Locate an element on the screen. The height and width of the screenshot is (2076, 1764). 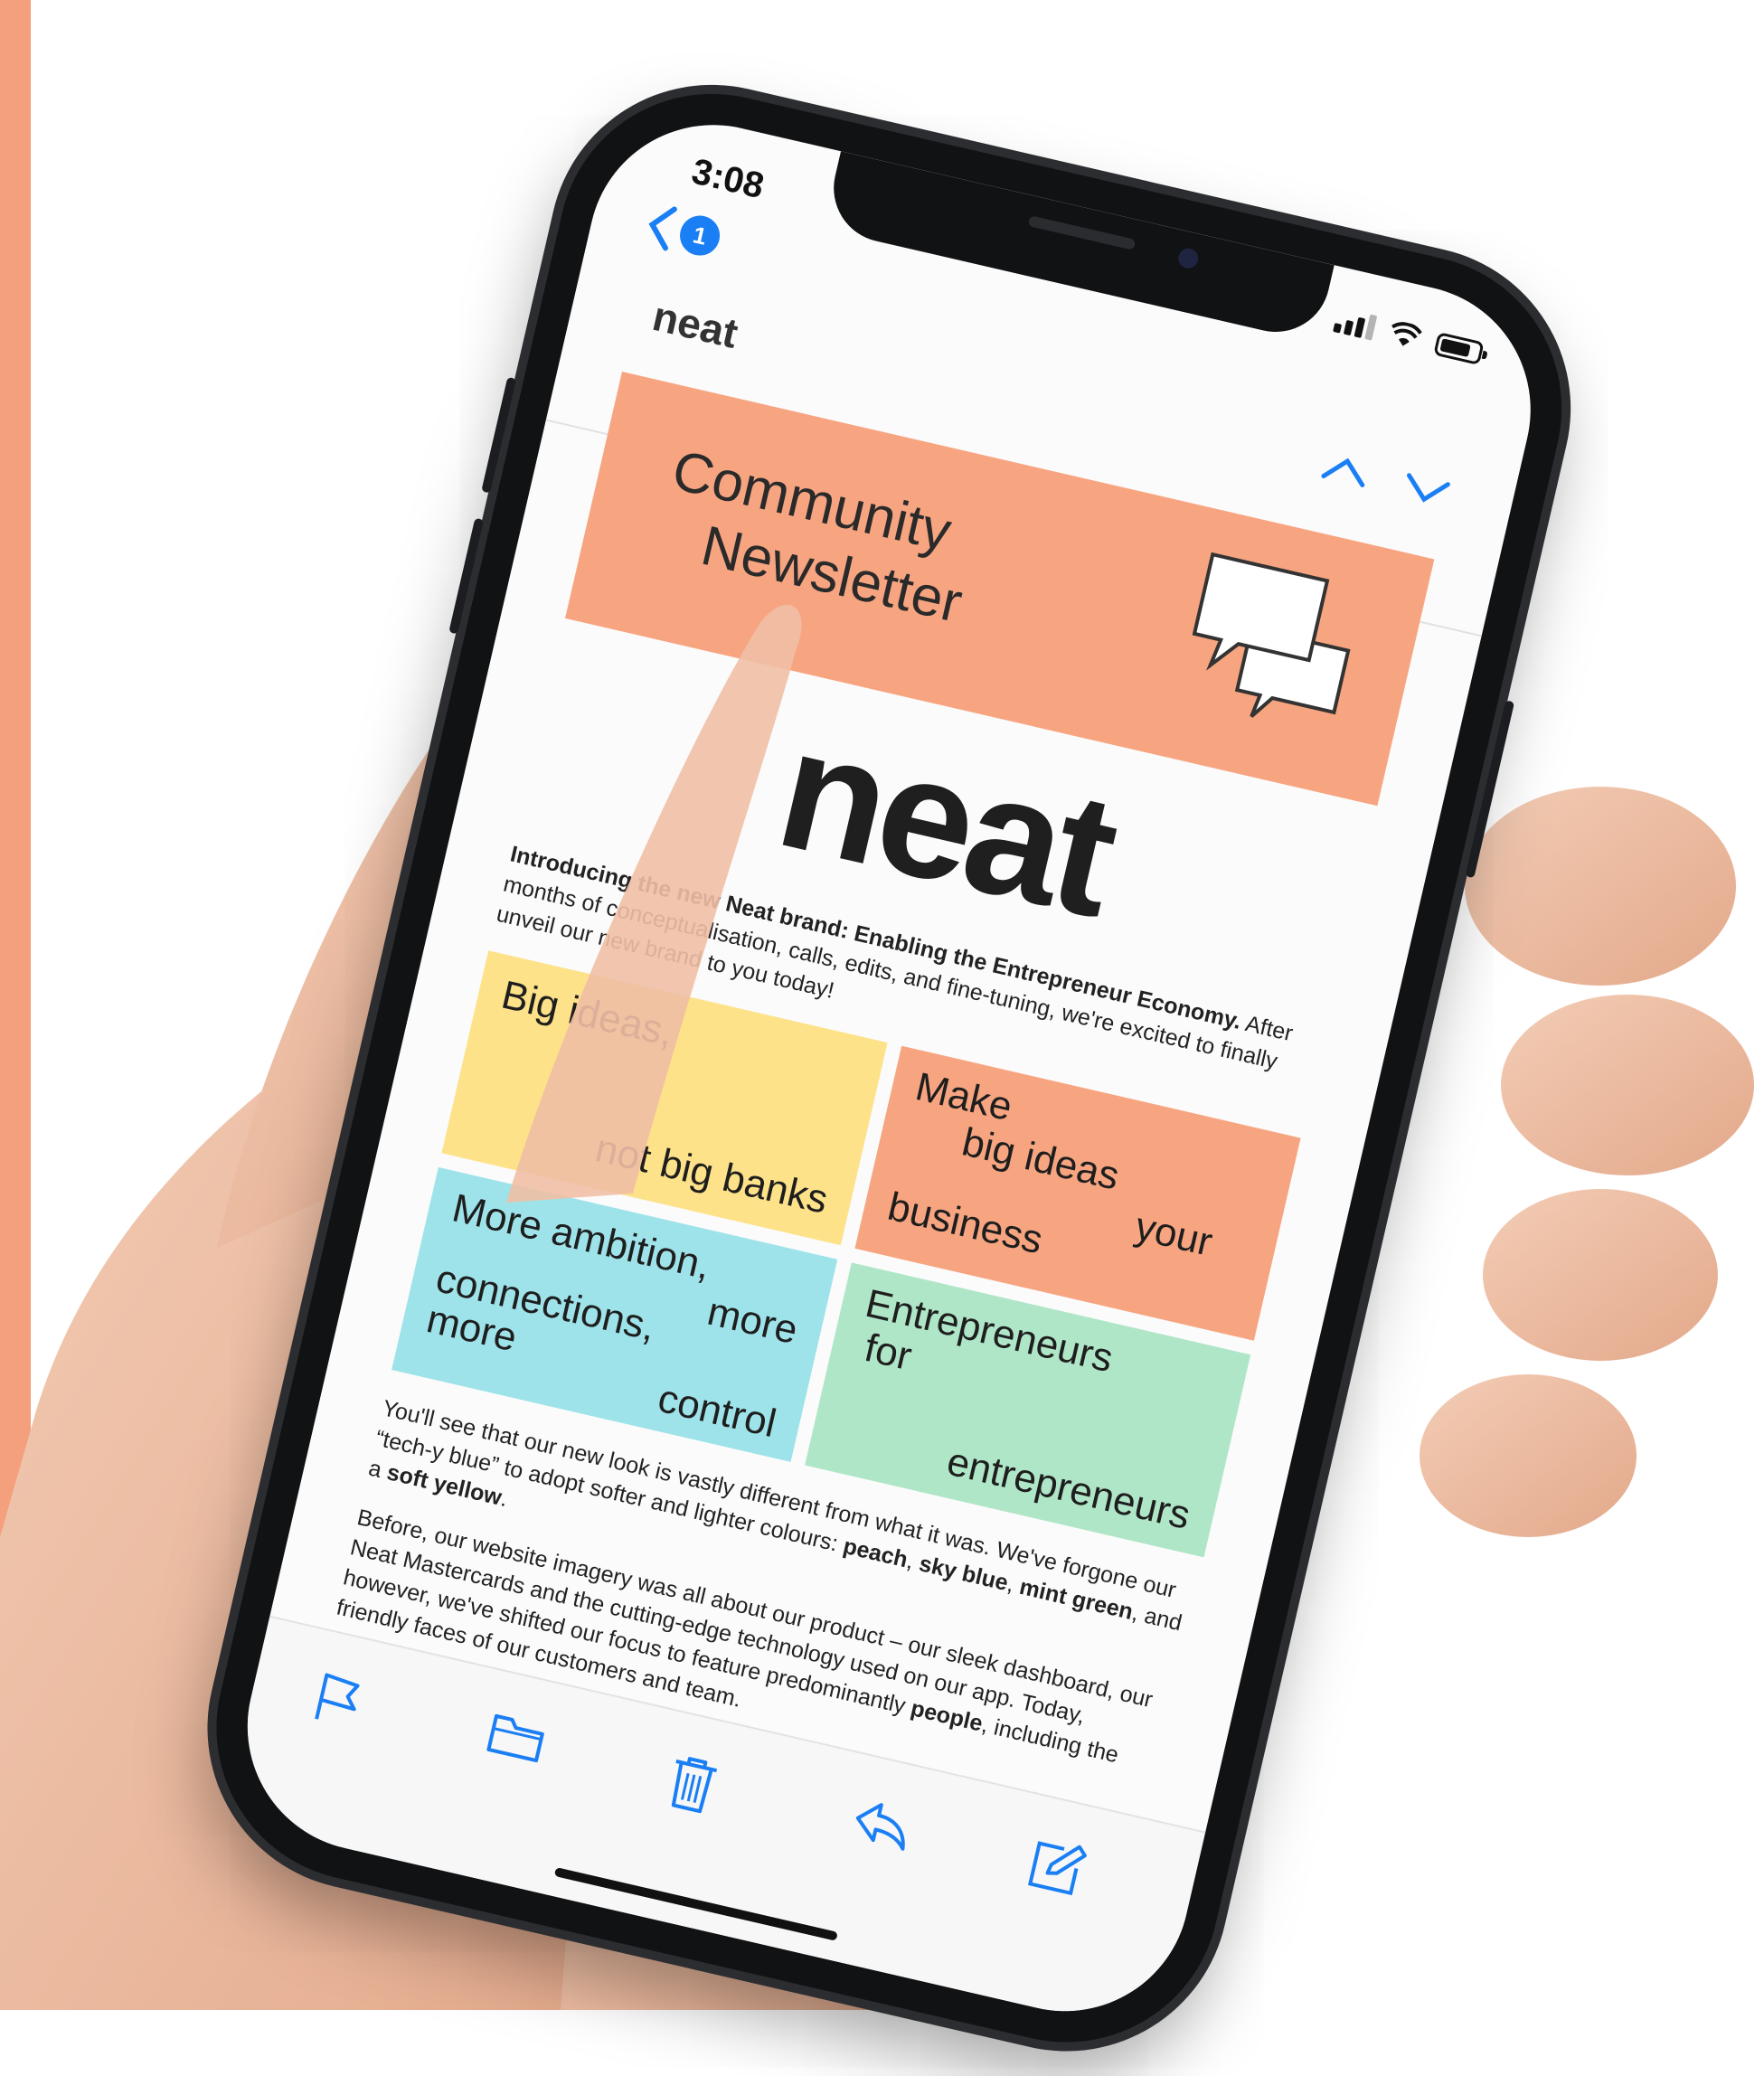
power-button is located at coordinates (1490, 790).